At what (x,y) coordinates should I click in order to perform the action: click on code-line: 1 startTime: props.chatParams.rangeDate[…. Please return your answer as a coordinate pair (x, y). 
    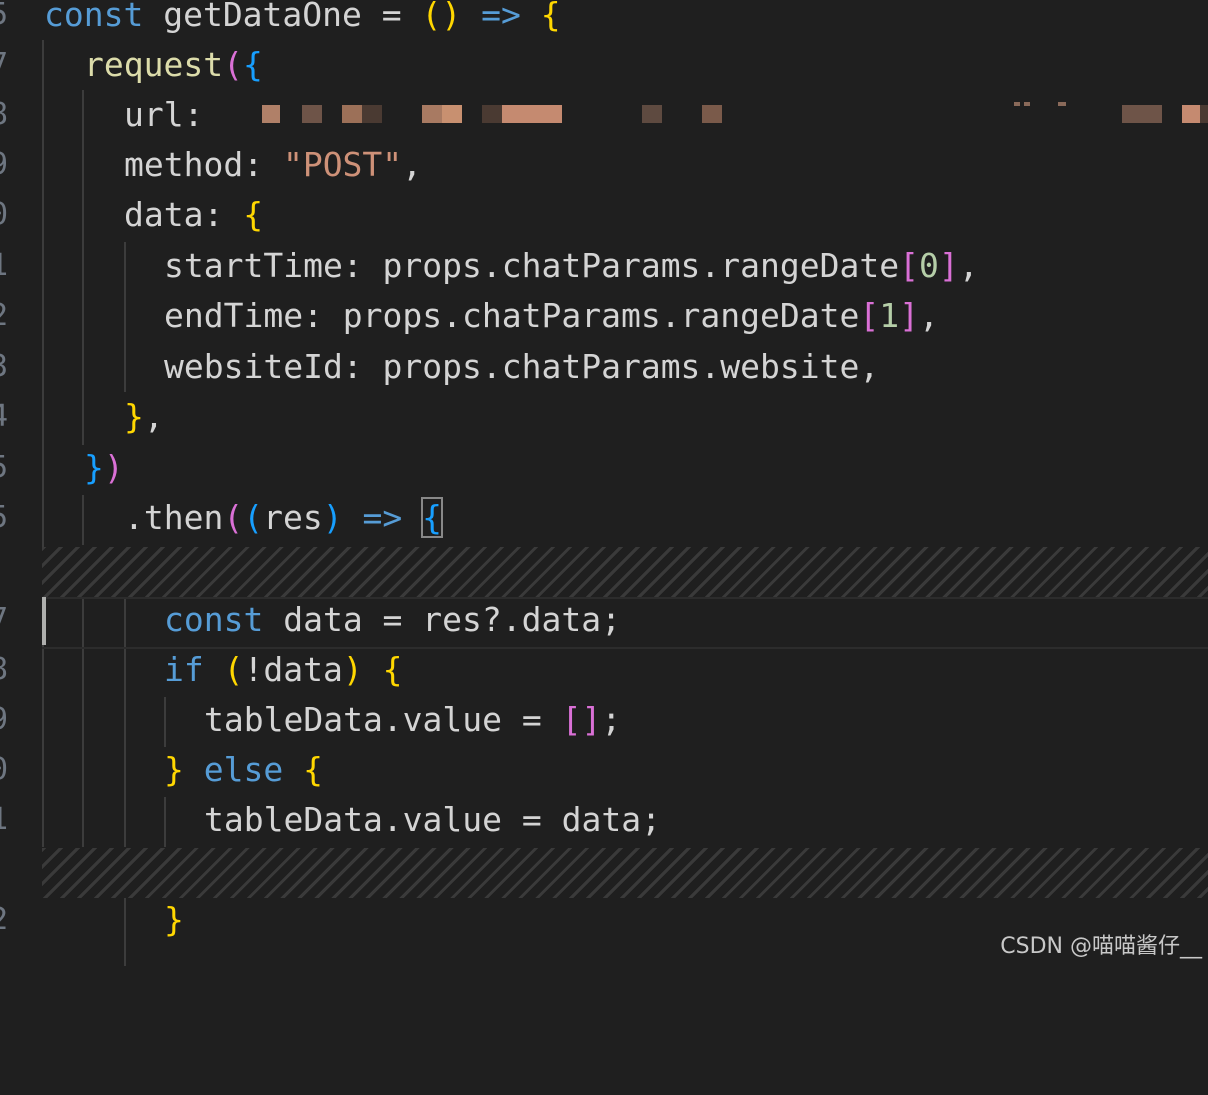
    Looking at the image, I should click on (604, 266).